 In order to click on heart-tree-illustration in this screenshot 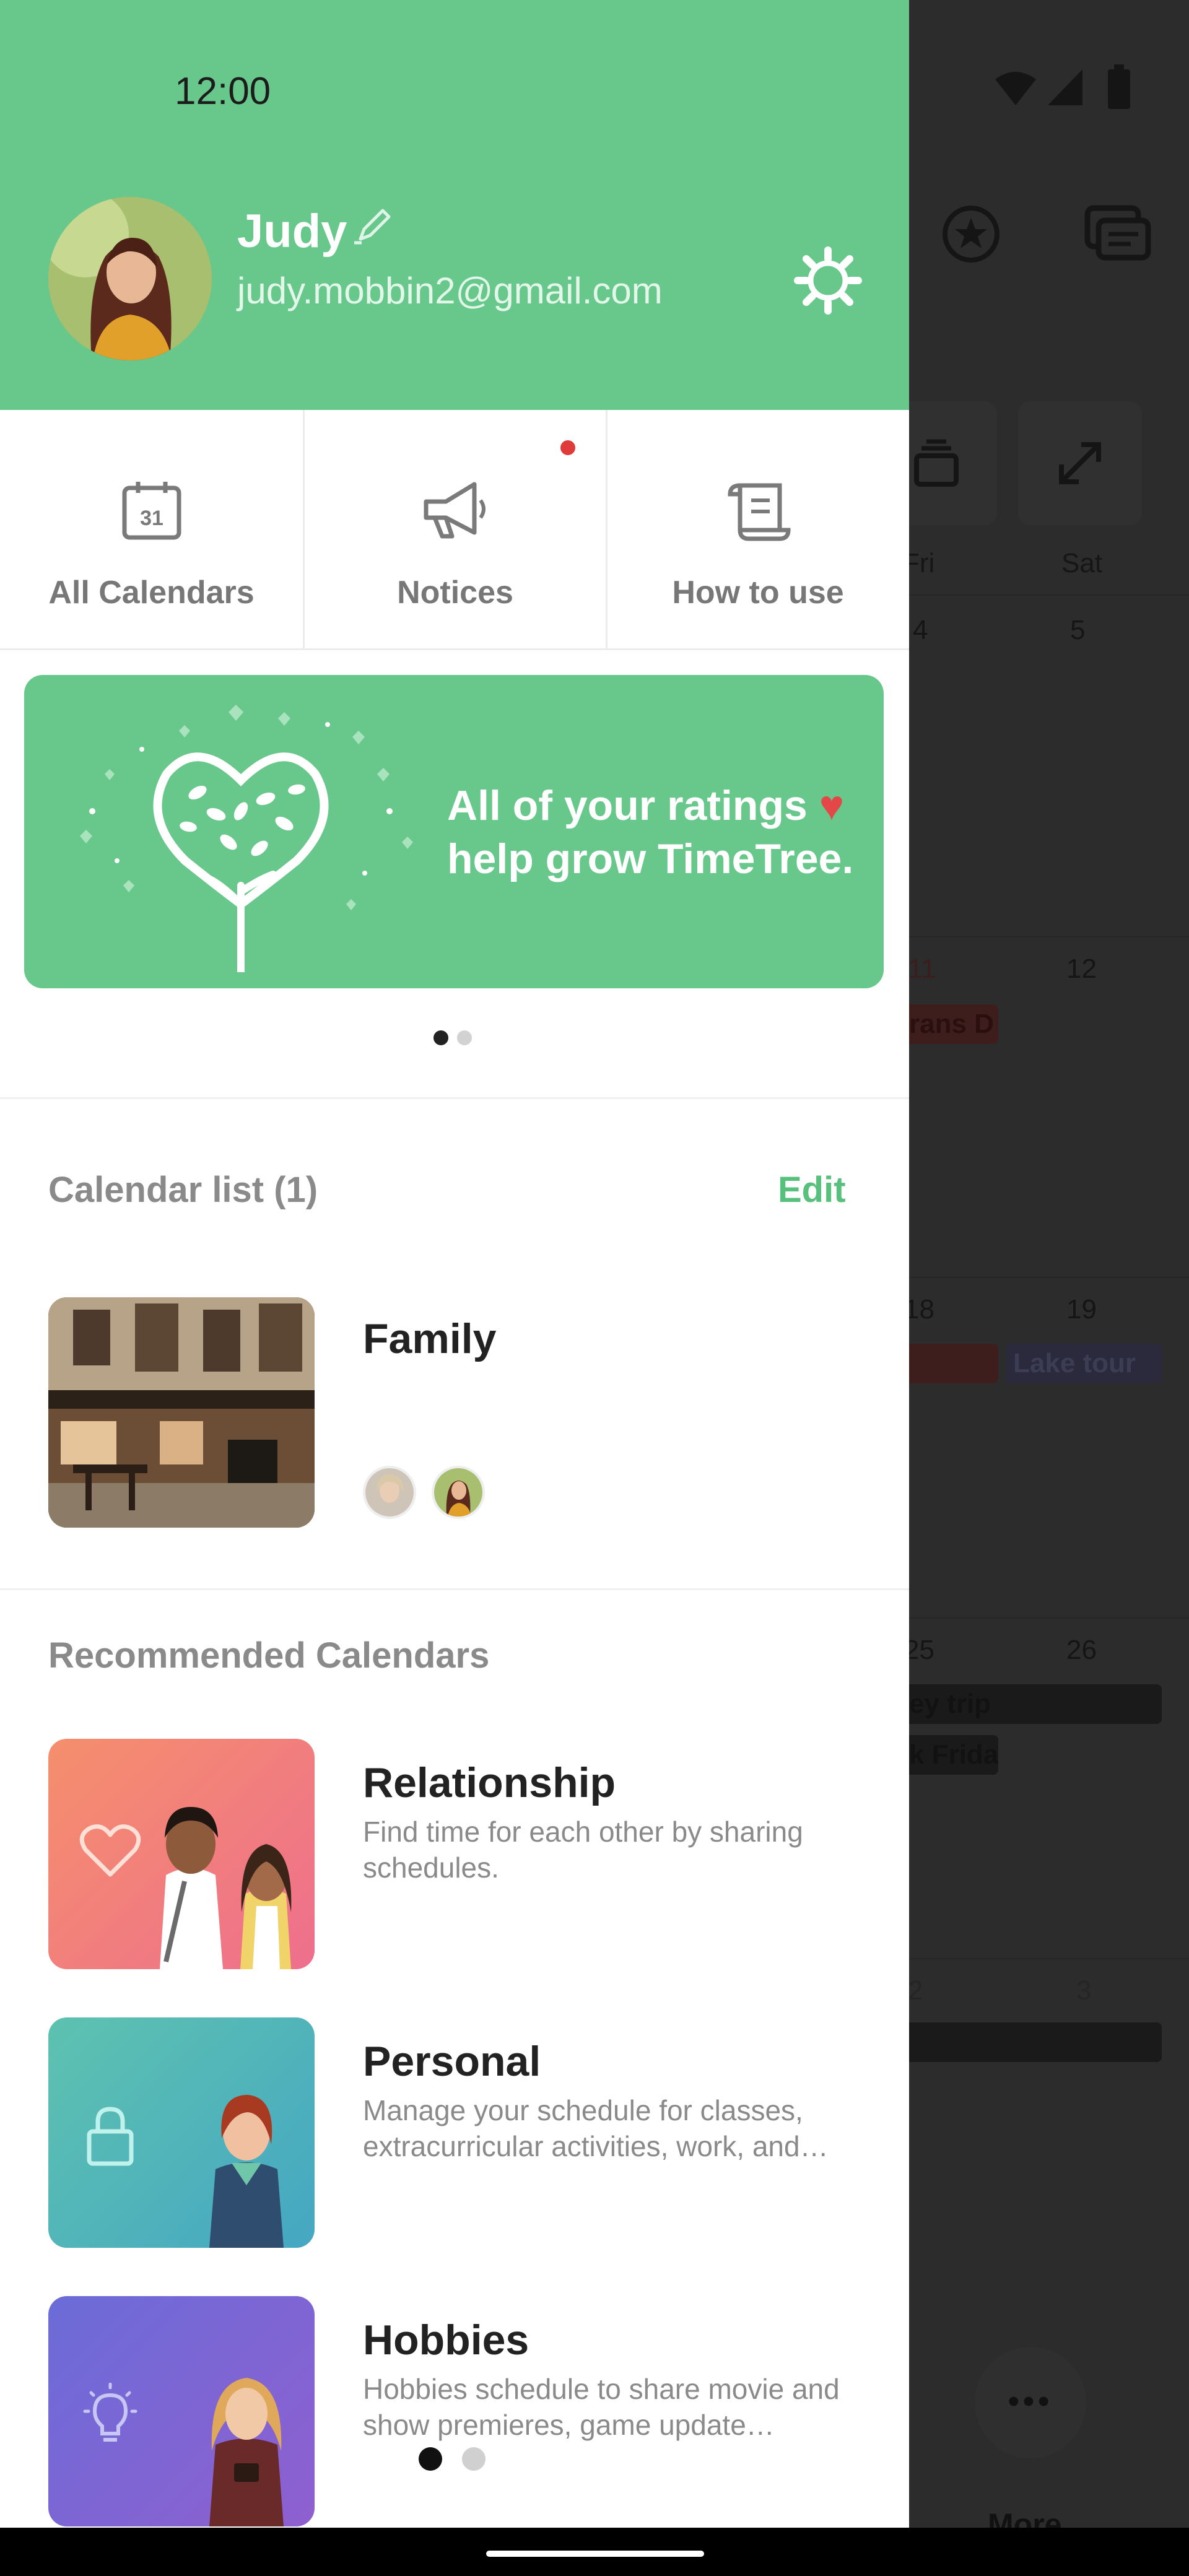, I will do `click(246, 838)`.